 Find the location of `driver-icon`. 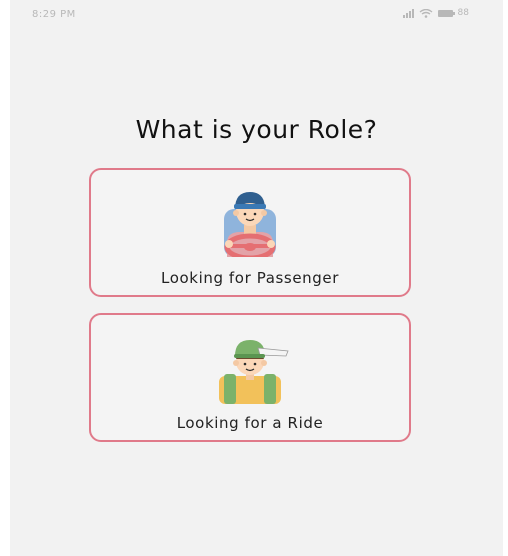

driver-icon is located at coordinates (250, 224).